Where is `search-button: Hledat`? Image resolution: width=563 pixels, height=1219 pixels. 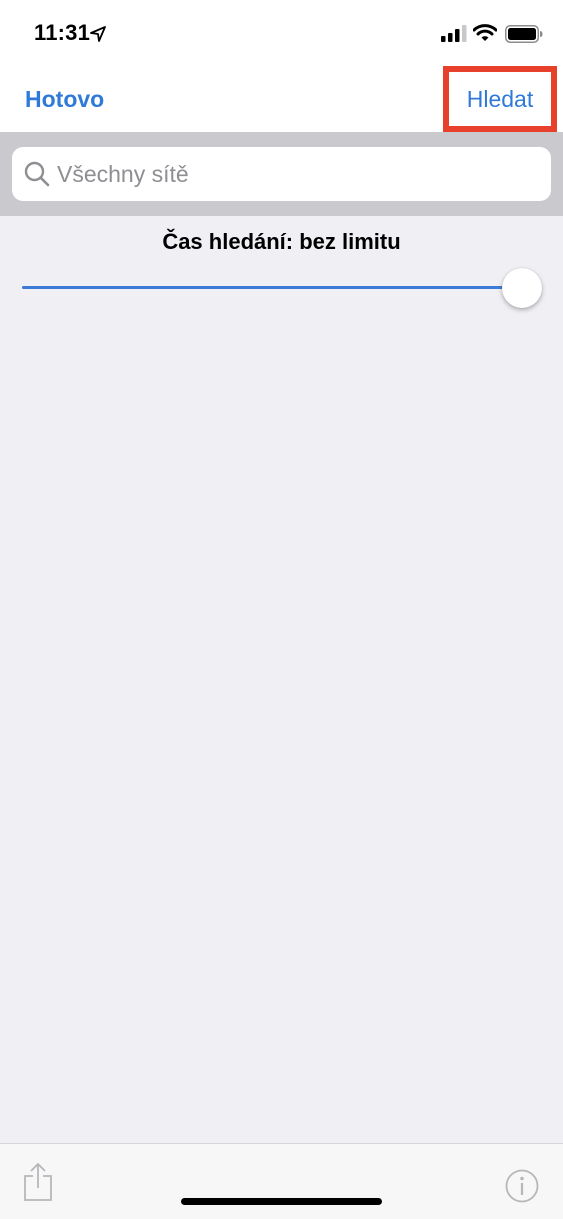
search-button: Hledat is located at coordinates (500, 99).